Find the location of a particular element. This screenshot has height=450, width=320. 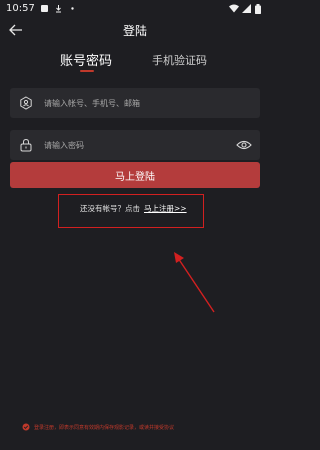

user-icon is located at coordinates (26, 103).